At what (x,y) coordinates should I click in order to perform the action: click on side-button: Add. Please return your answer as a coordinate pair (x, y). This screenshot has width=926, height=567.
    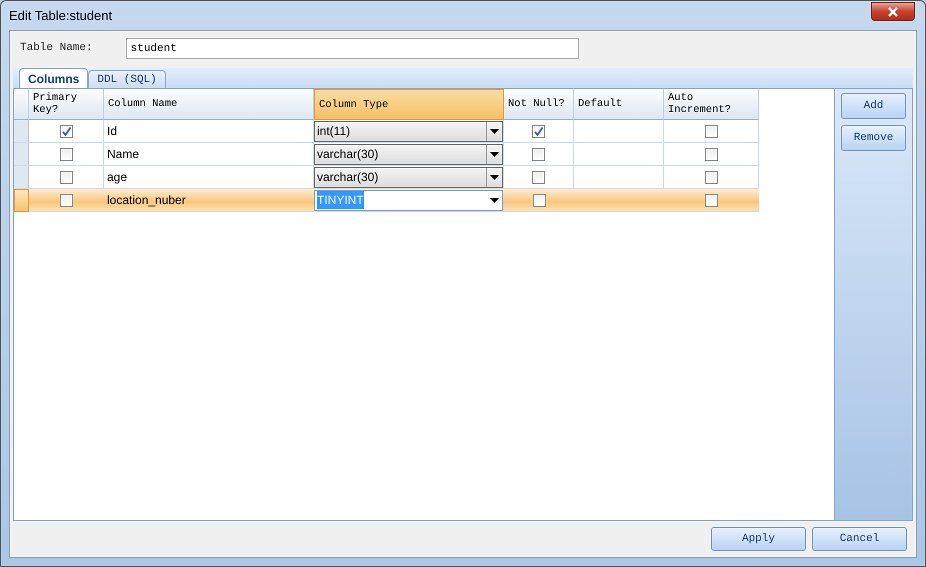
    Looking at the image, I should click on (873, 106).